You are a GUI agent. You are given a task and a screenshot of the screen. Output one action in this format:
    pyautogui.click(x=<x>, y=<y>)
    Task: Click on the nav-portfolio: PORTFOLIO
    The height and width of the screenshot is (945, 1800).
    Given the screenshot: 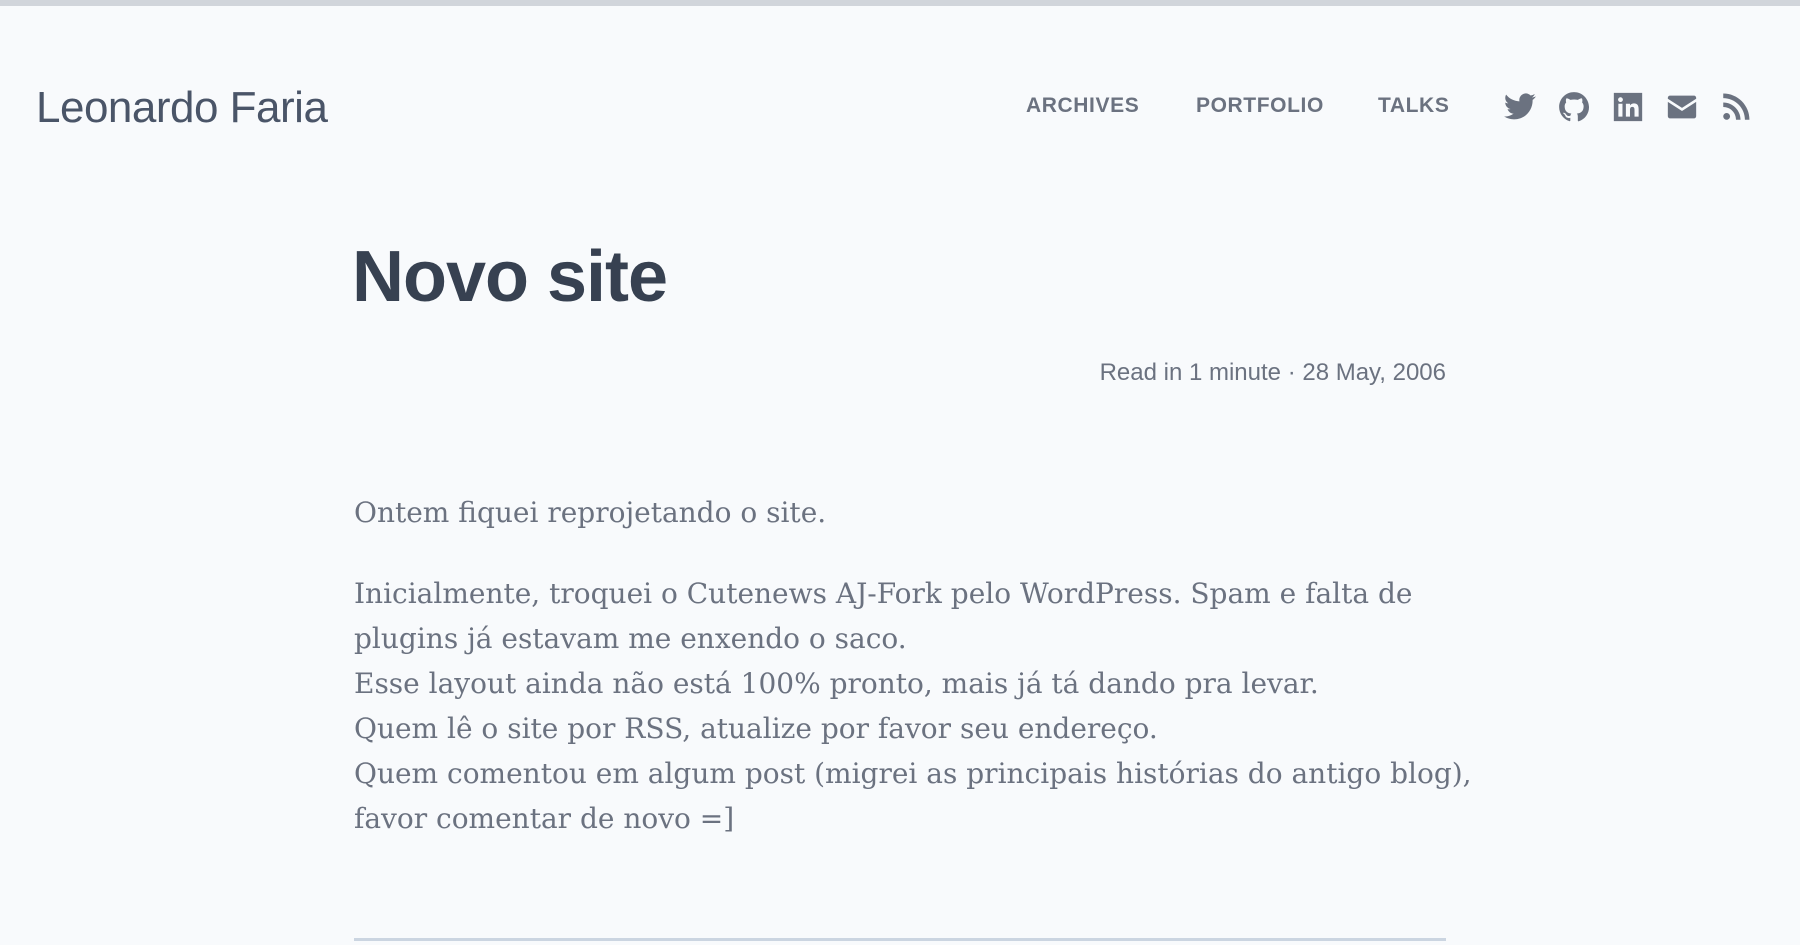 What is the action you would take?
    pyautogui.click(x=1260, y=106)
    